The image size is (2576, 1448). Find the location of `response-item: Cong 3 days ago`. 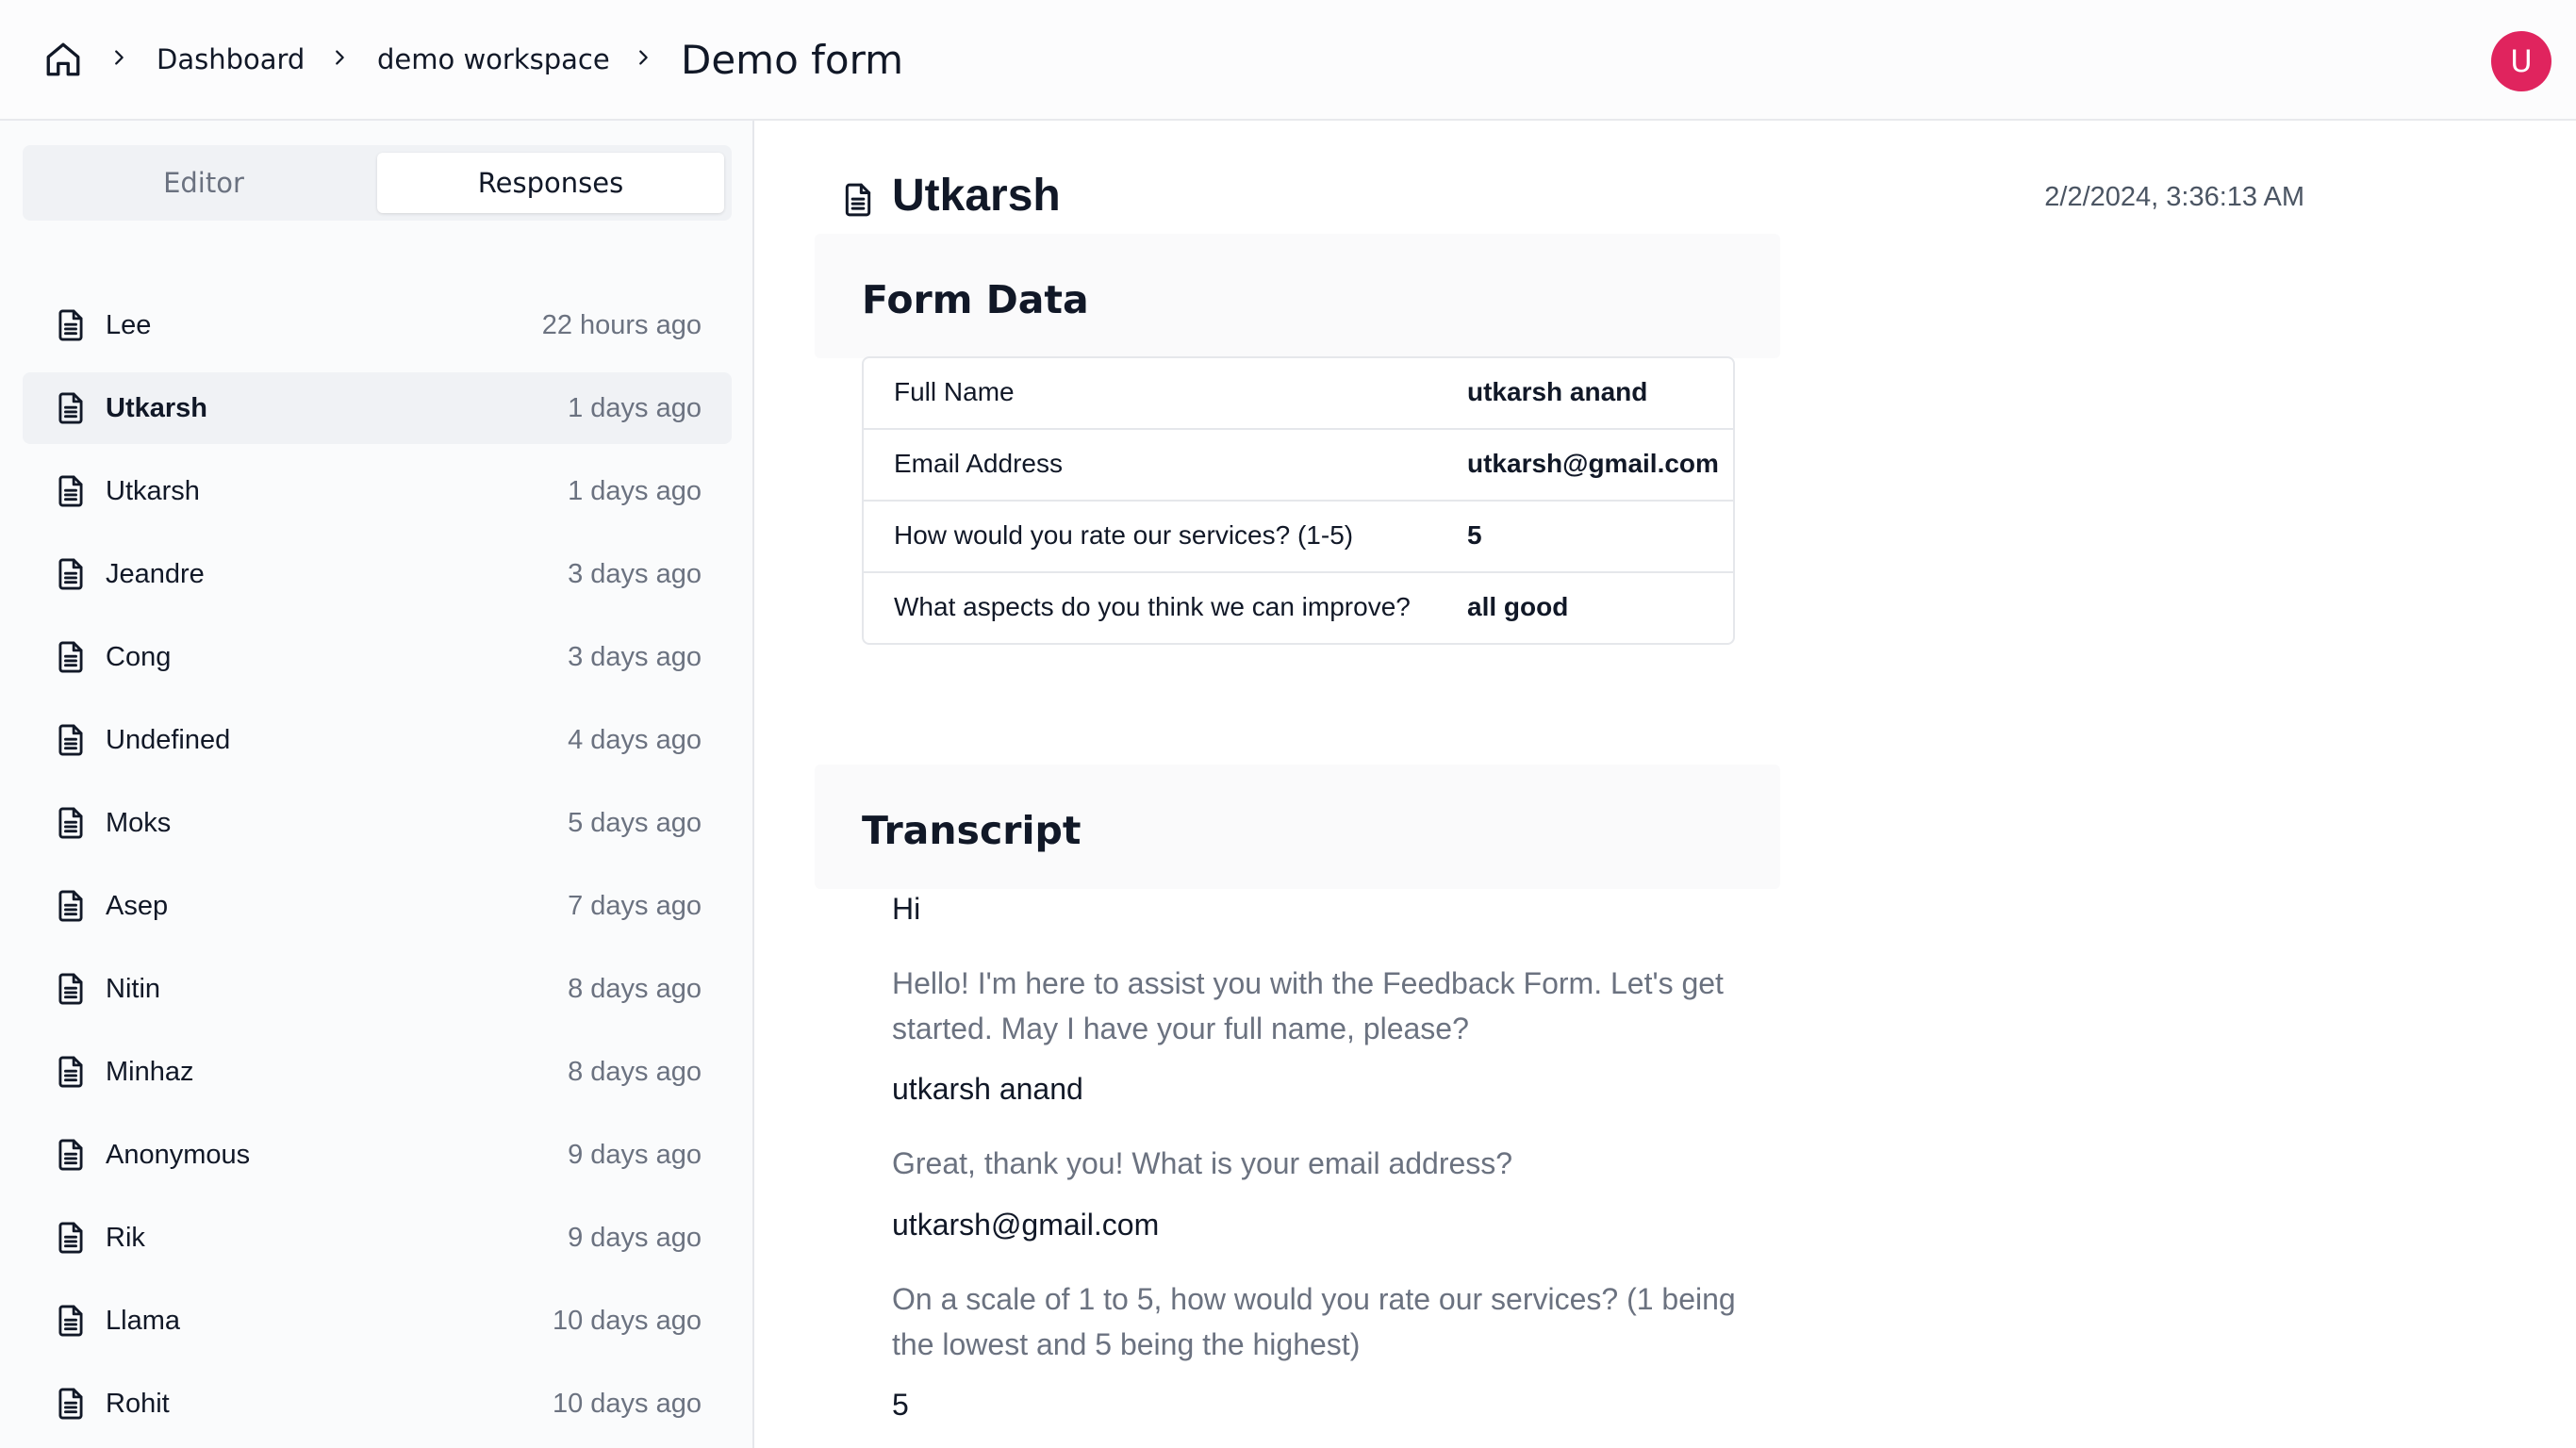

response-item: Cong 3 days ago is located at coordinates (377, 657).